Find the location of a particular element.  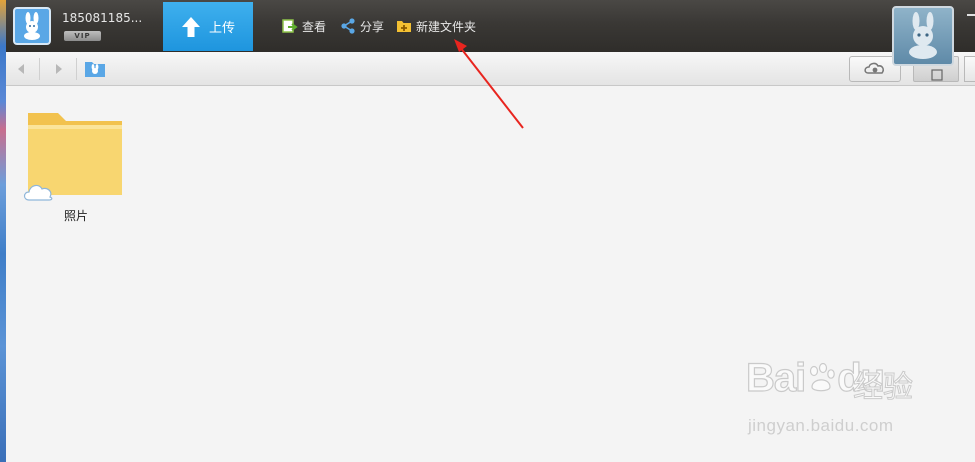

rabbit-avatar-icon is located at coordinates (923, 35).